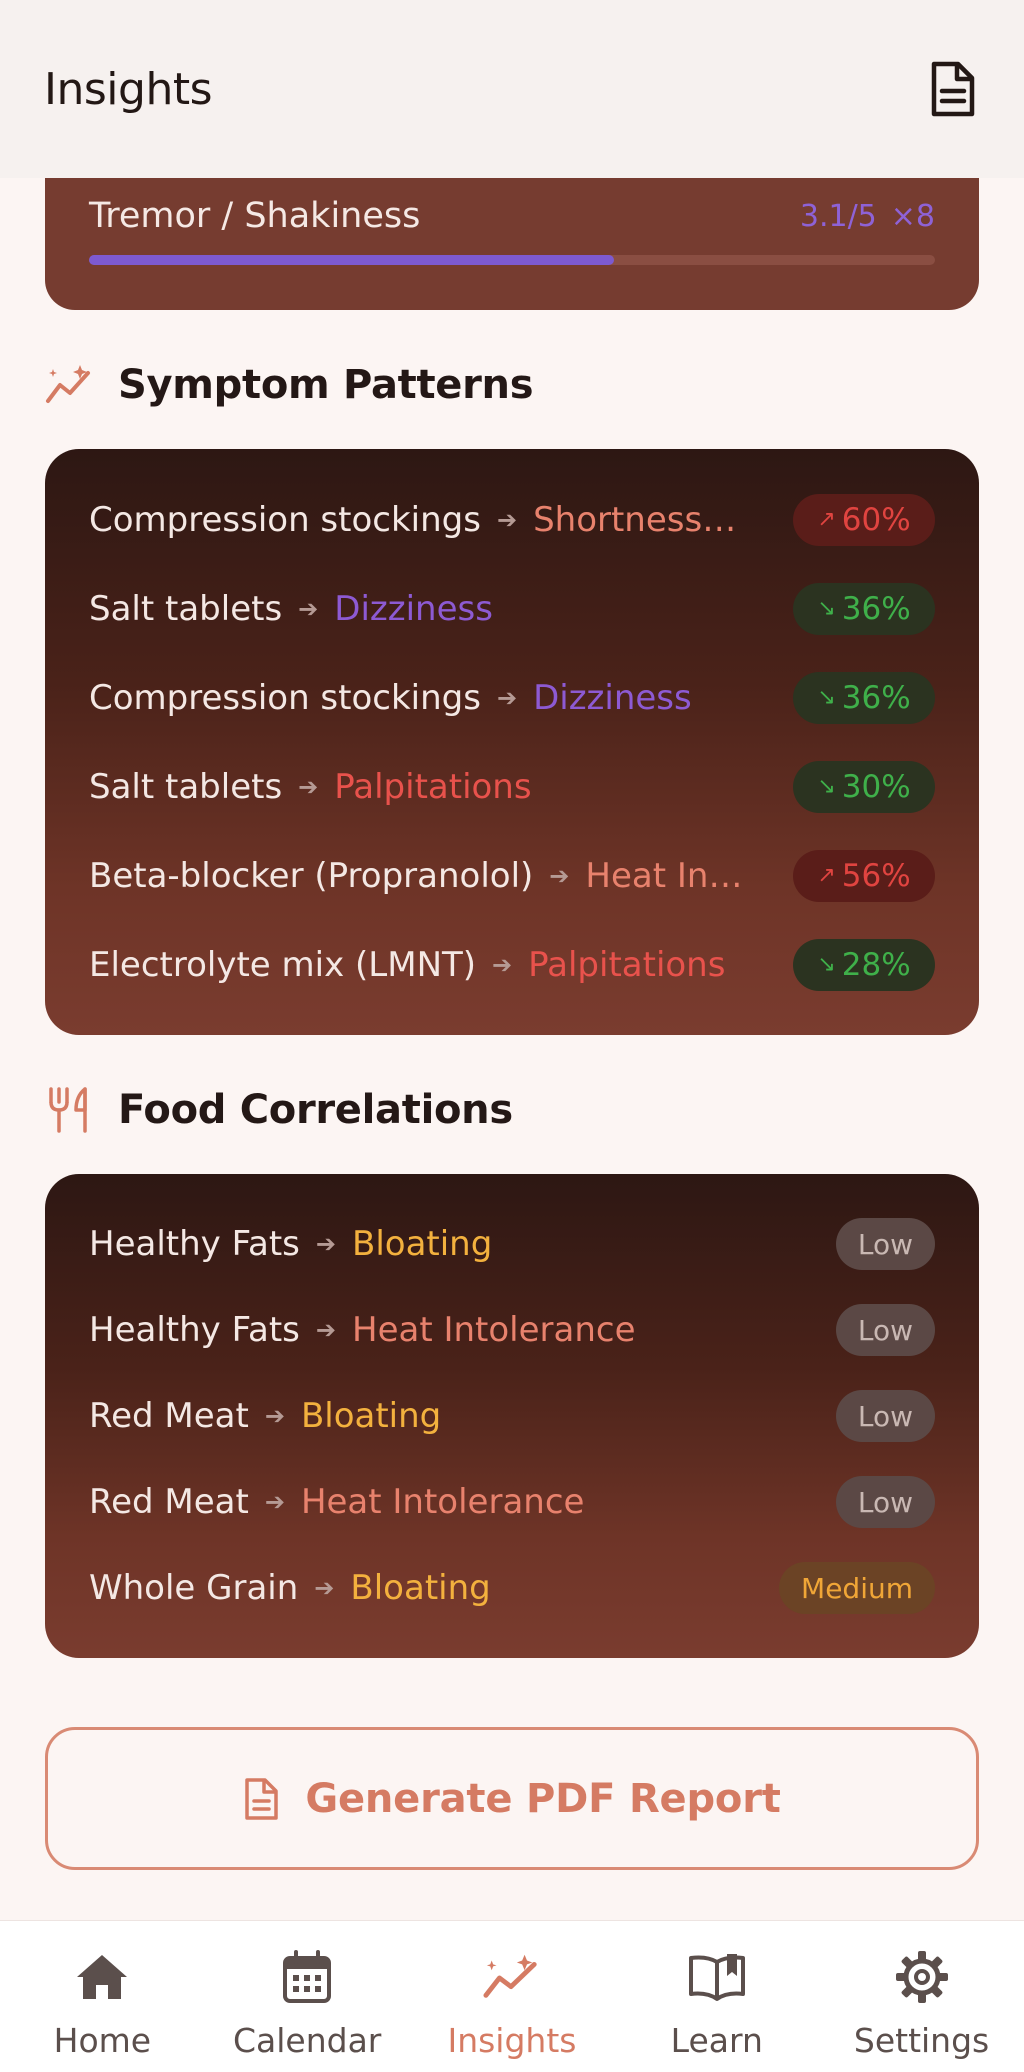 The width and height of the screenshot is (1024, 2072). I want to click on nav-label: Learn, so click(716, 2040).